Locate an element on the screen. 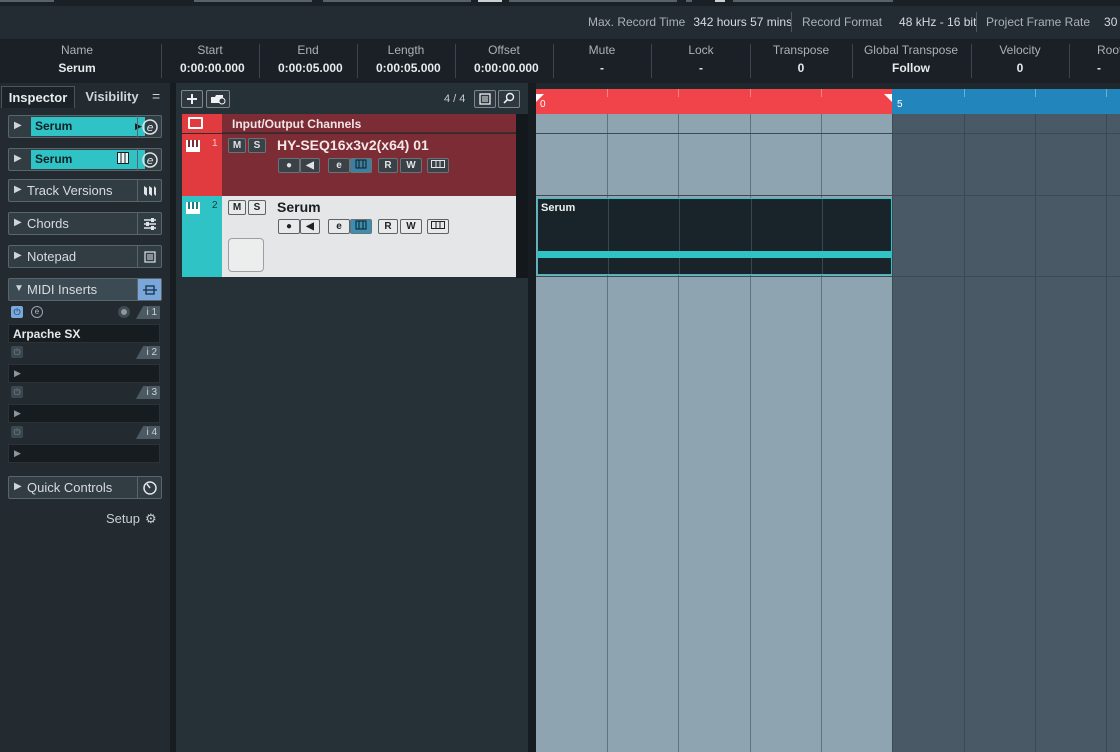 The height and width of the screenshot is (752, 1120). track-row: 1 M S HY-SEQ16x3v2(x64) 01 ● ◀ e R W is located at coordinates (349, 165).